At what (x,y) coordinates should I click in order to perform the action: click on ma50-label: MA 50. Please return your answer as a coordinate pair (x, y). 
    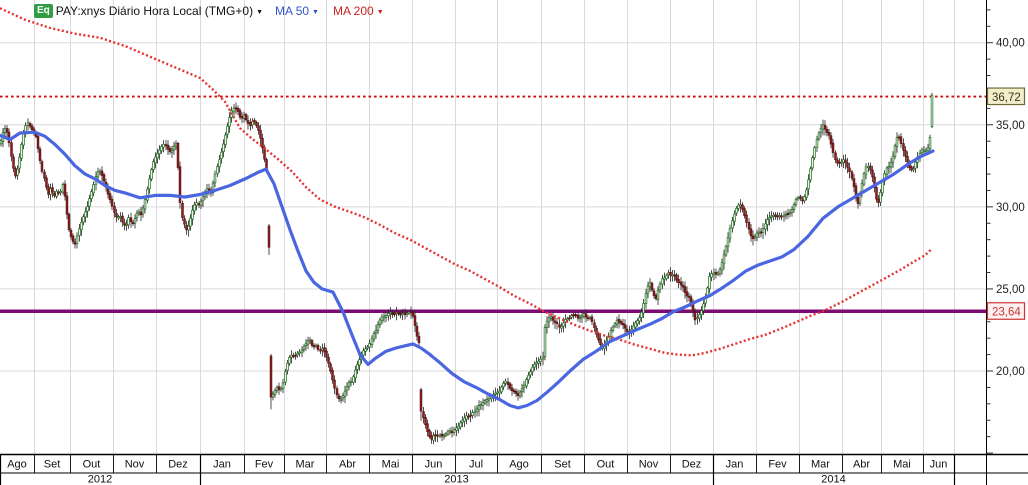
    Looking at the image, I should click on (292, 11).